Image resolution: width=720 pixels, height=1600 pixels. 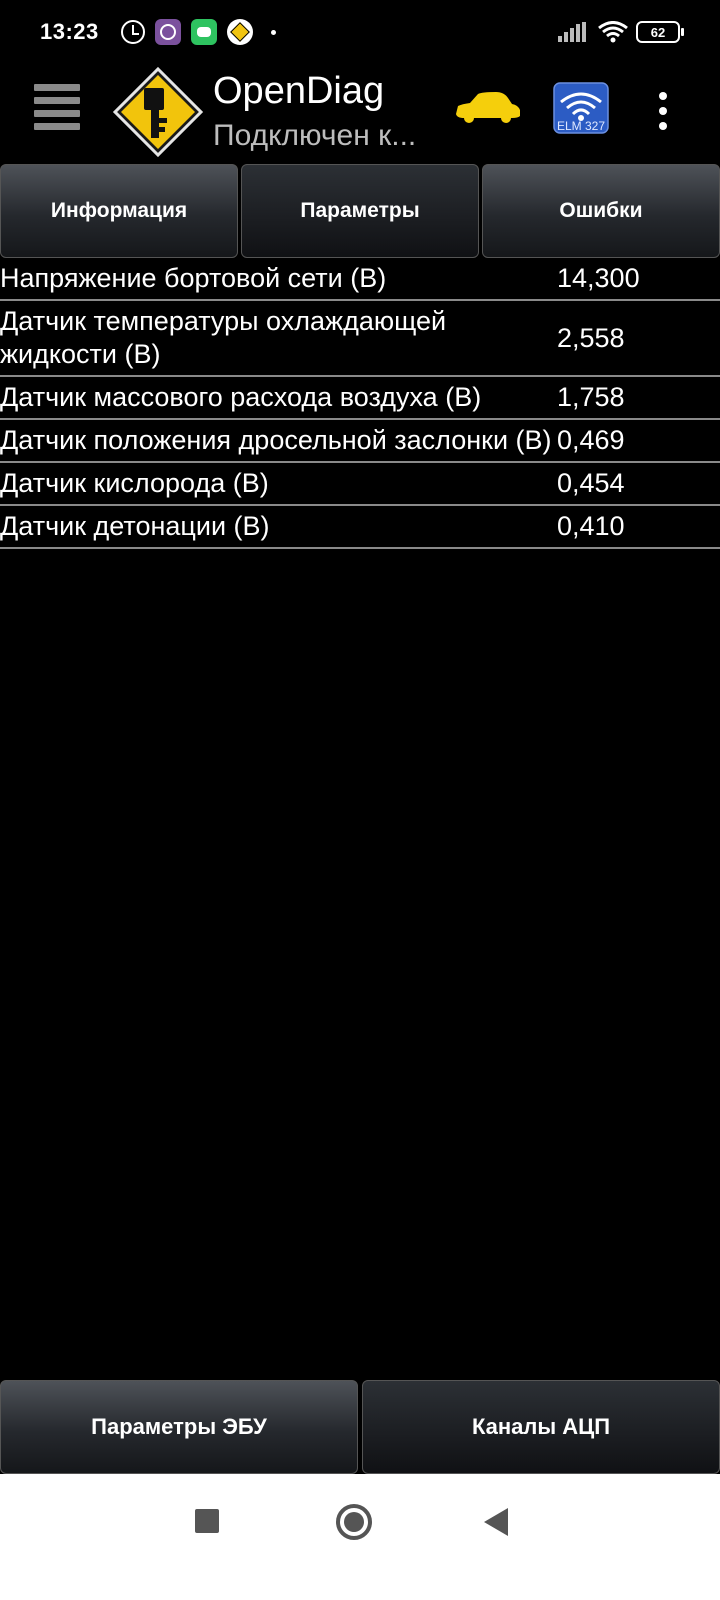 I want to click on tab-ecu-parameters: Параметры ЭБУ, so click(x=179, y=1427).